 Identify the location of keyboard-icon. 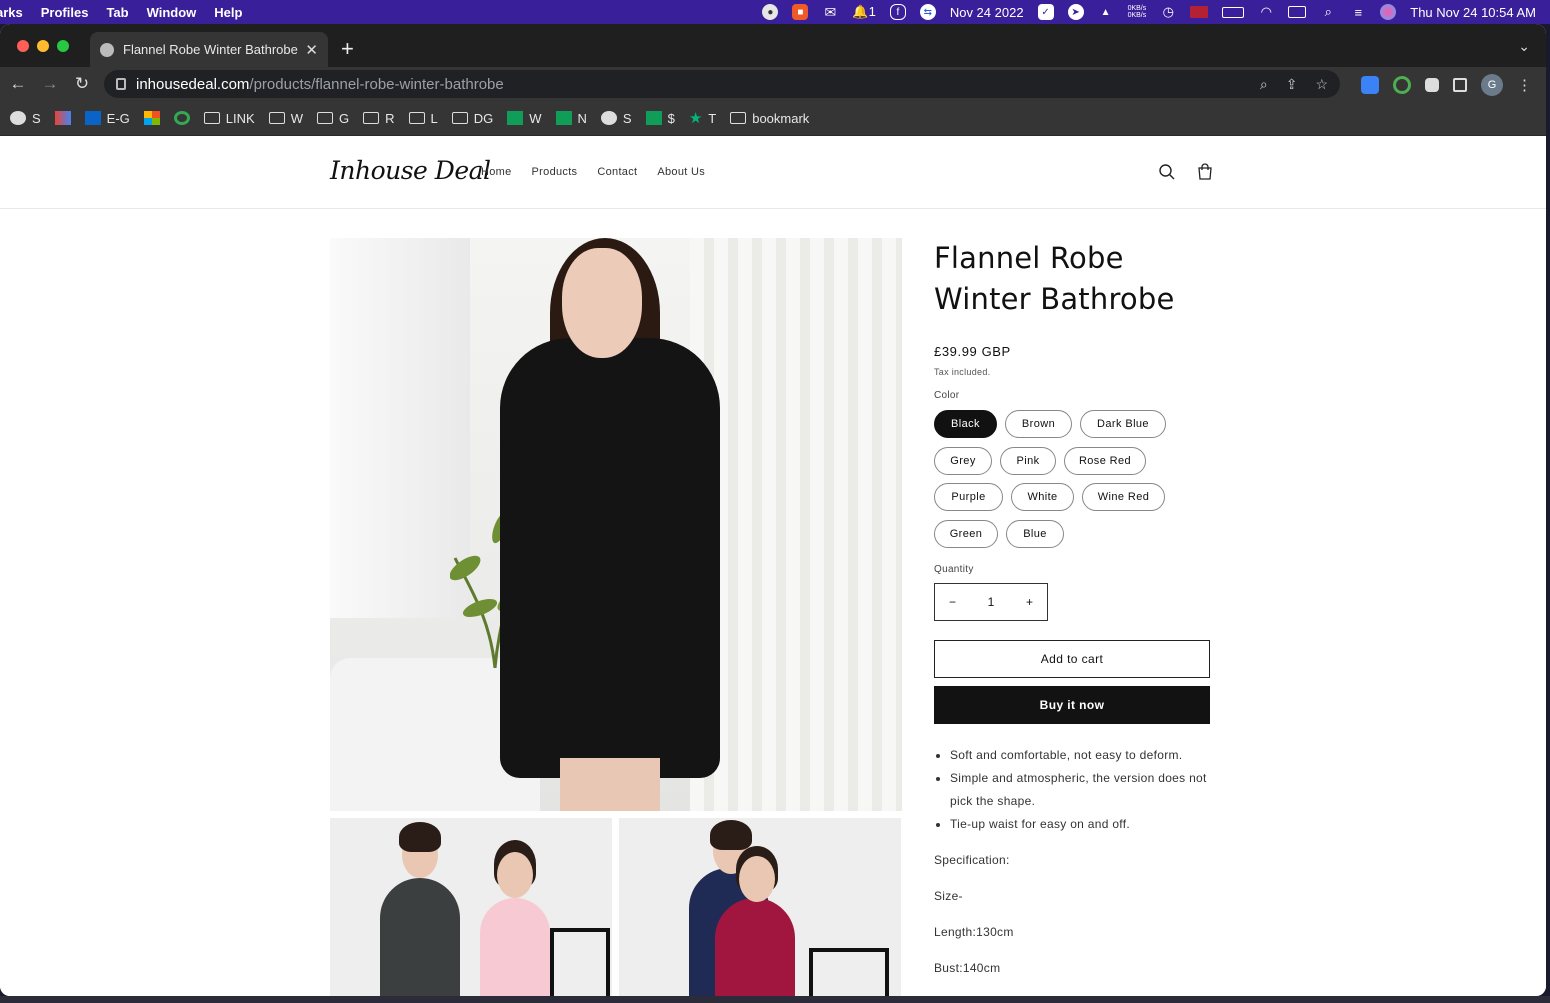
(1297, 12).